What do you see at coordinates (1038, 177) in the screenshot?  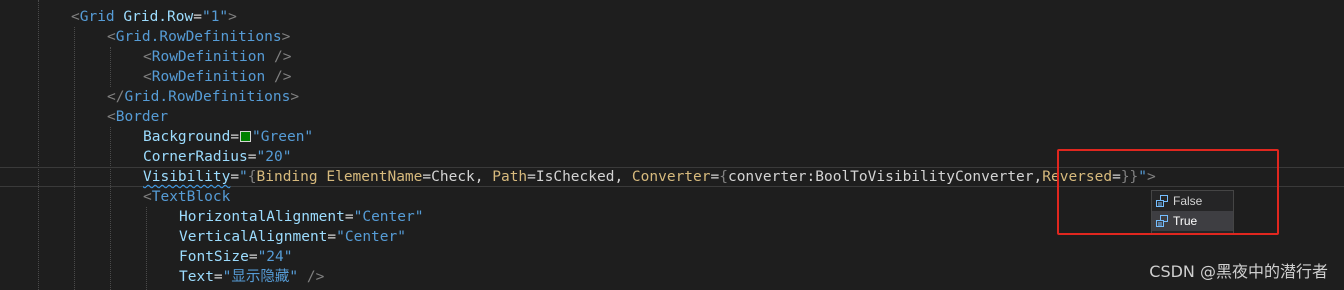 I see `code-token: ,` at bounding box center [1038, 177].